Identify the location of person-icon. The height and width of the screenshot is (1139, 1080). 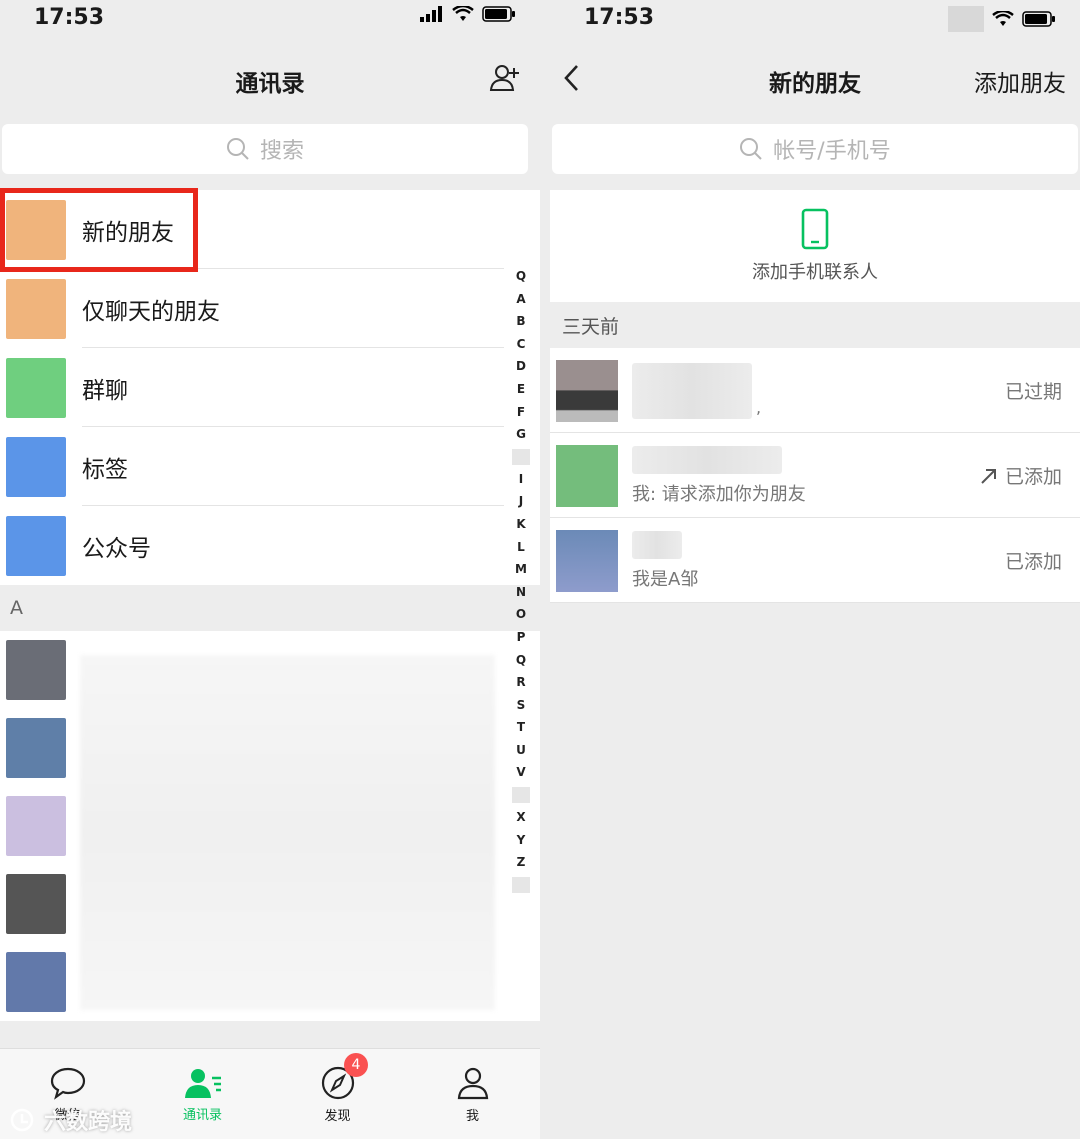
(472, 1083).